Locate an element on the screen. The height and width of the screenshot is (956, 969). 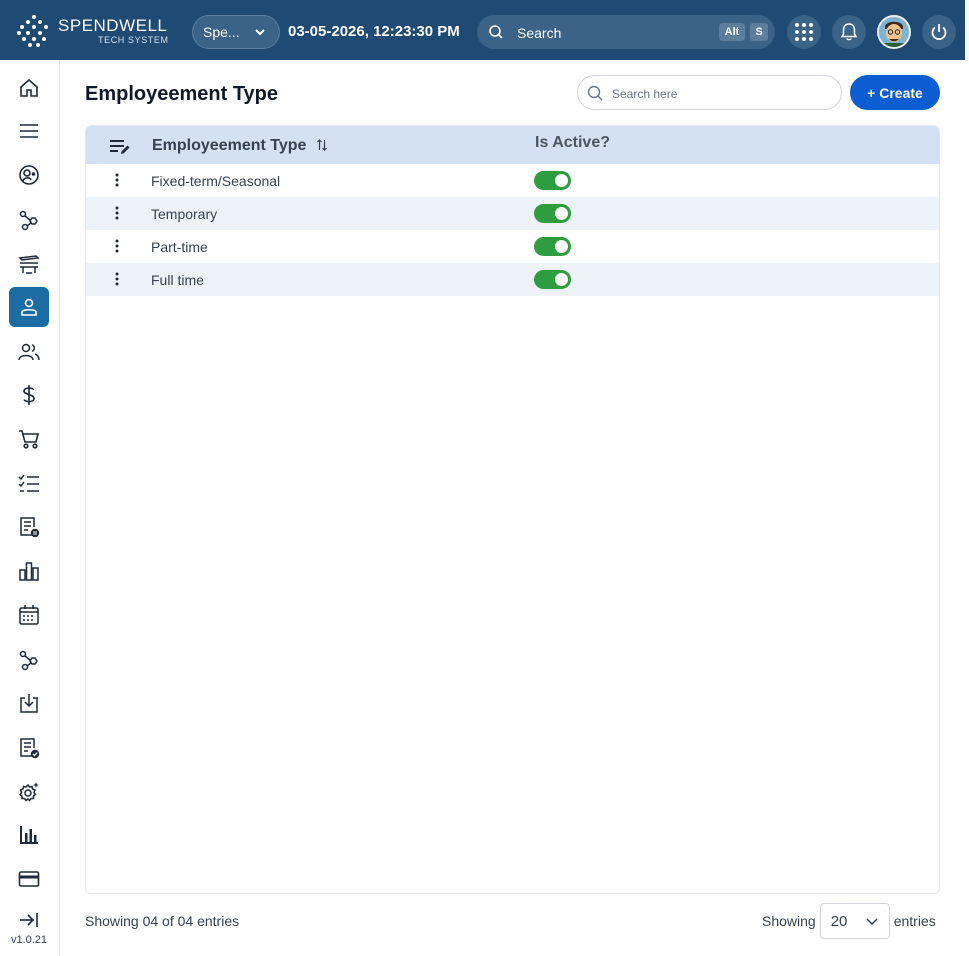
bar-chart-icon is located at coordinates (29, 571).